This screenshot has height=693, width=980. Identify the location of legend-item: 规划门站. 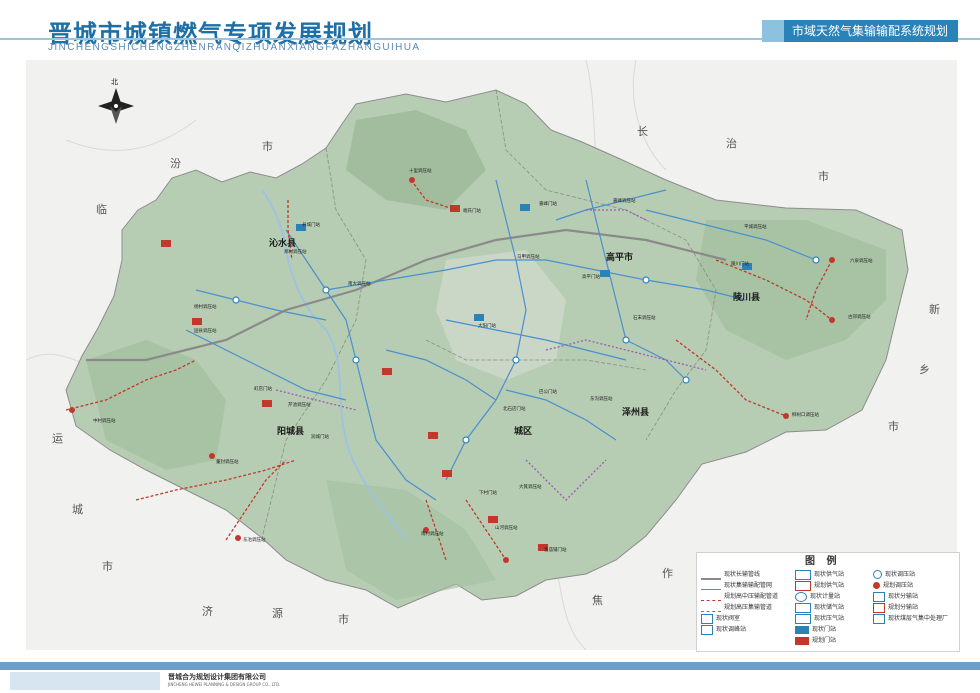
(815, 640).